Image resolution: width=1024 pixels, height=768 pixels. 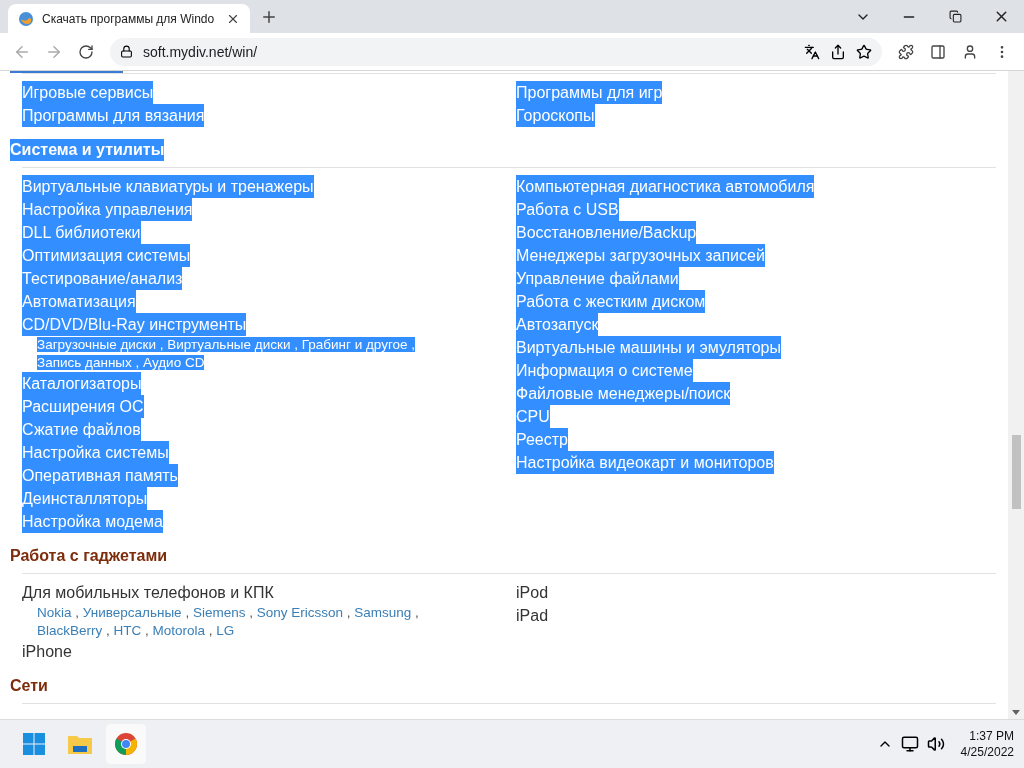 What do you see at coordinates (299, 612) in the screenshot?
I see `subcategory-link: Sony Ericsson` at bounding box center [299, 612].